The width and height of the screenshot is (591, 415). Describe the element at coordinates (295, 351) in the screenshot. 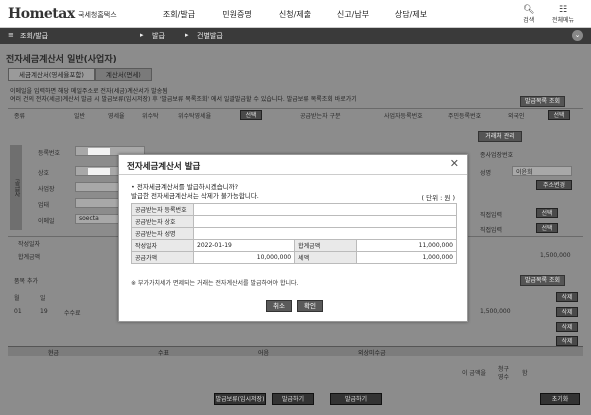

I see `payment-header: 현금 수표 어음 외상미수금` at that location.